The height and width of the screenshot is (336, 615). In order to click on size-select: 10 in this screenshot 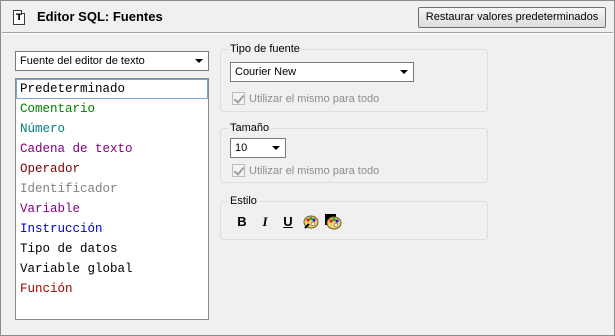, I will do `click(258, 148)`.